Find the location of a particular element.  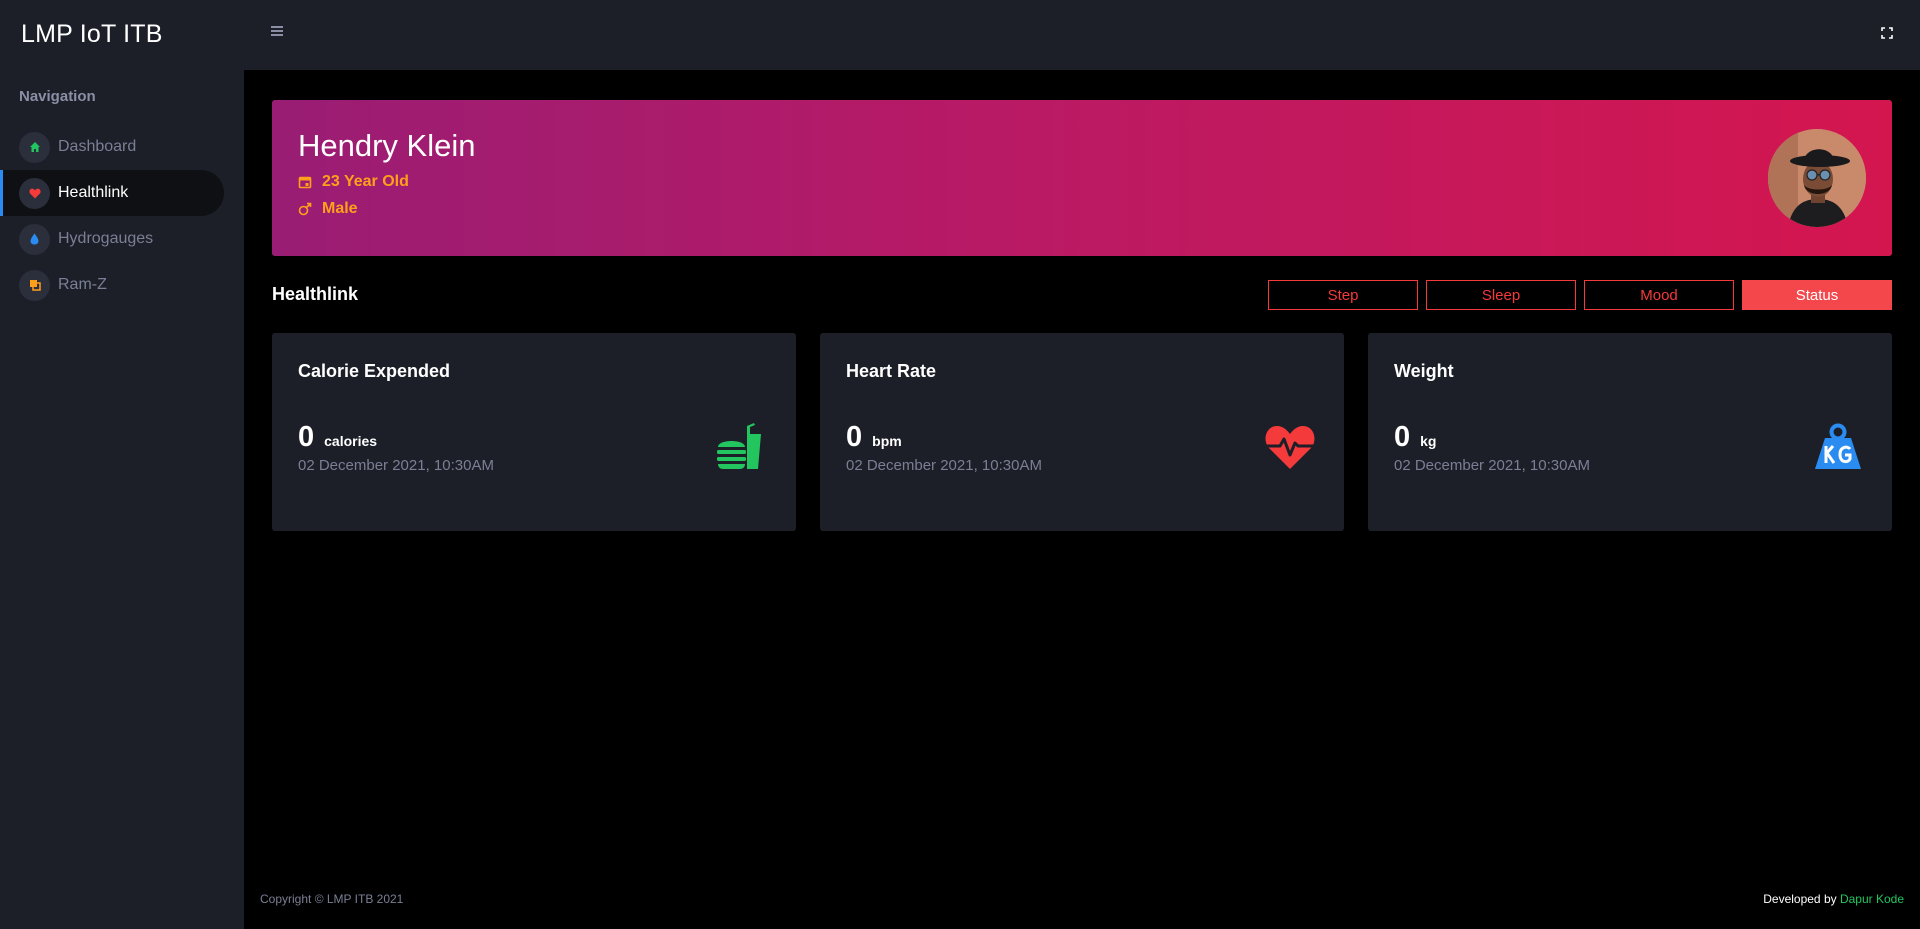

copyright-text: Copyright © LMP ITB 2021 is located at coordinates (332, 899).